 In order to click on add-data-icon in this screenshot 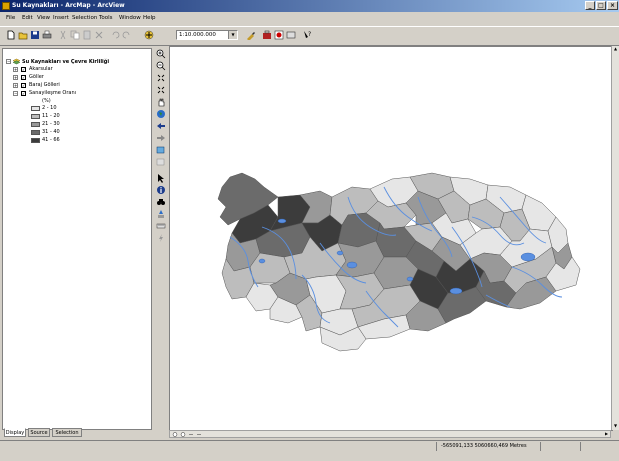, I will do `click(149, 35)`.